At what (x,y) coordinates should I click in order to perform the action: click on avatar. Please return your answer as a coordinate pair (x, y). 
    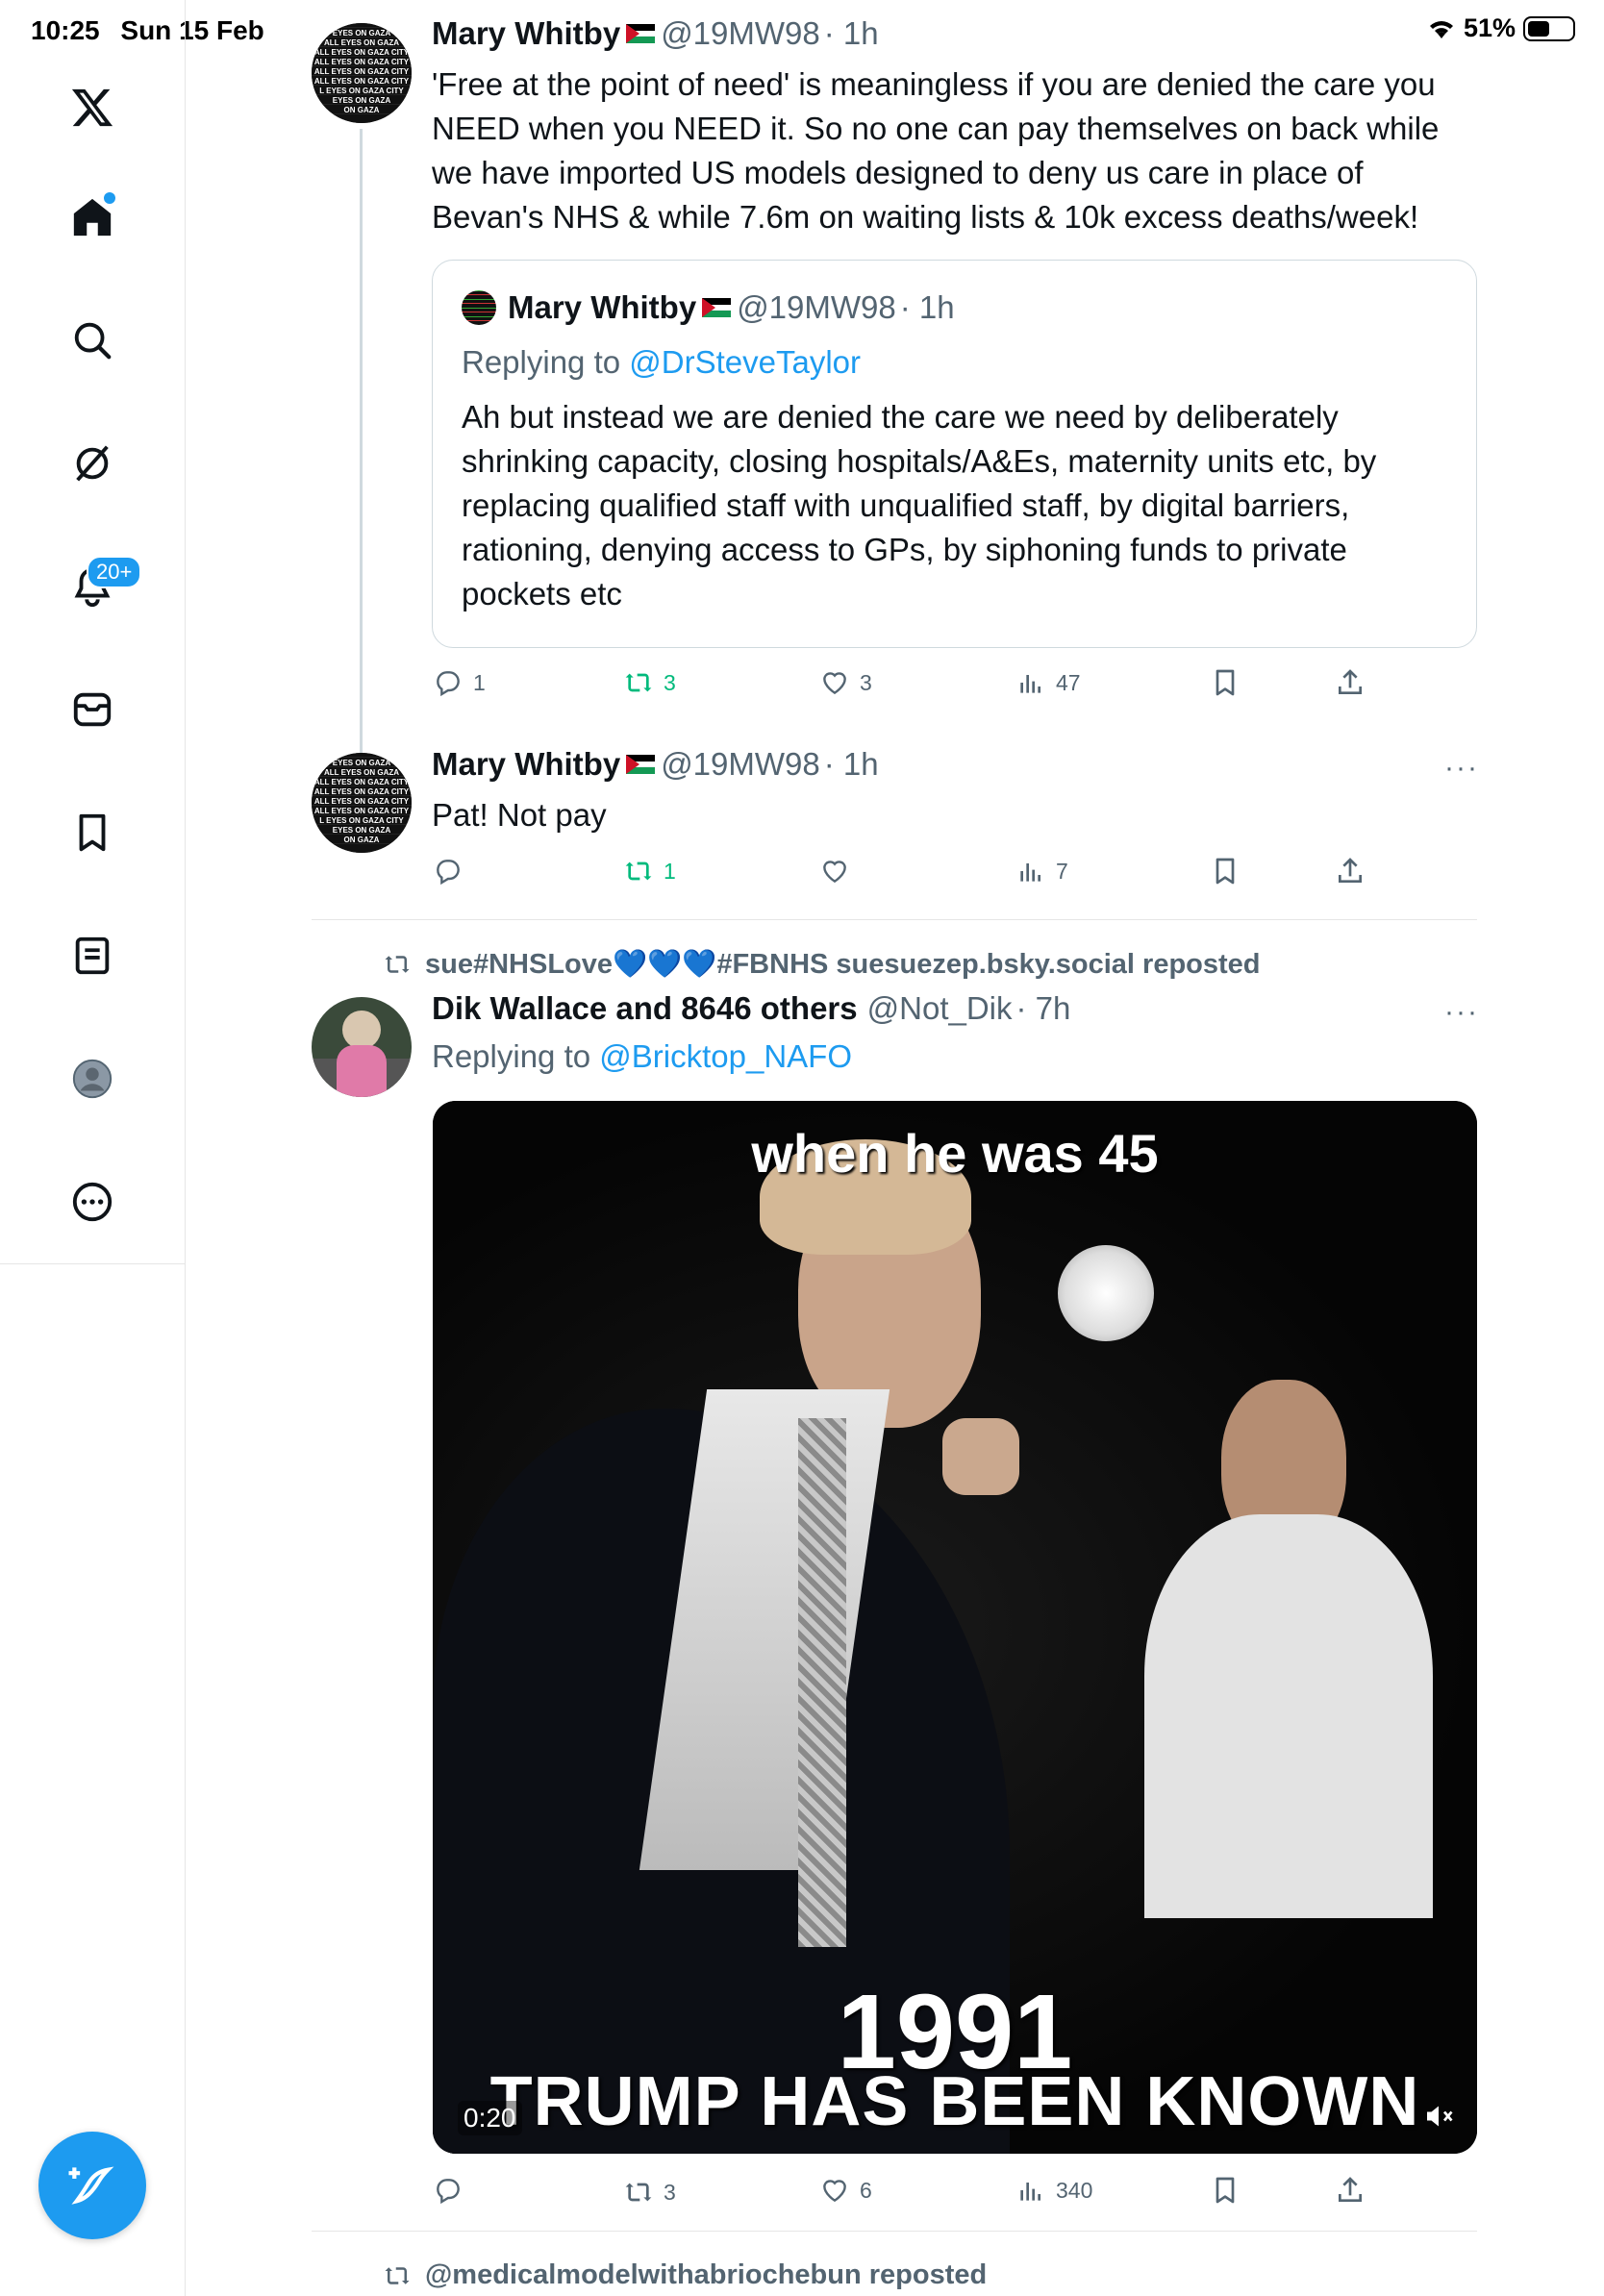
    Looking at the image, I should click on (362, 1047).